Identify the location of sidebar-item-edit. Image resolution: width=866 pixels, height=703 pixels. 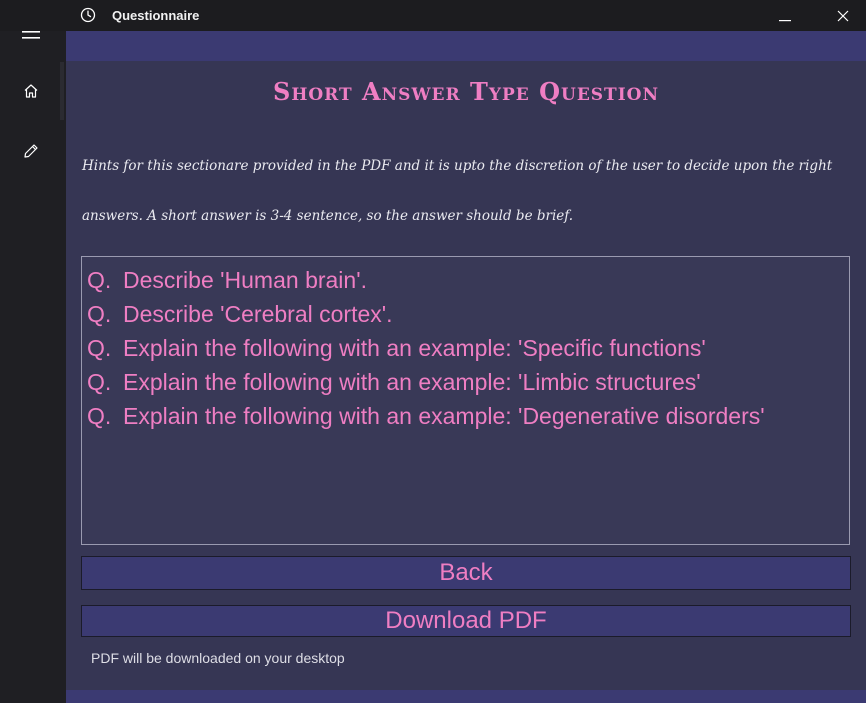
(31, 151).